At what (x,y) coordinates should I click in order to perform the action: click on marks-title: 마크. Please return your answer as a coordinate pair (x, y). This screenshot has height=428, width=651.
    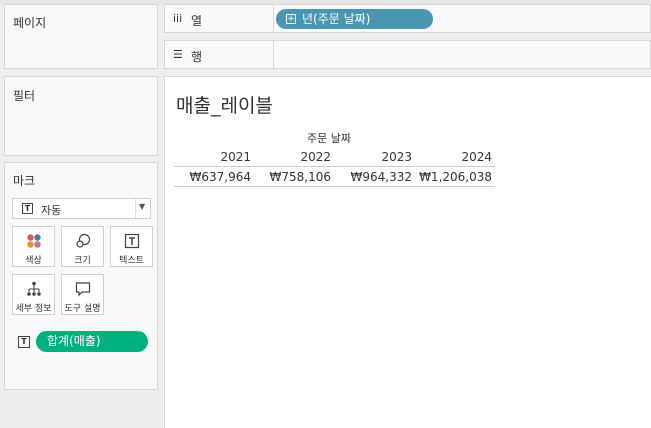
    Looking at the image, I should click on (24, 181).